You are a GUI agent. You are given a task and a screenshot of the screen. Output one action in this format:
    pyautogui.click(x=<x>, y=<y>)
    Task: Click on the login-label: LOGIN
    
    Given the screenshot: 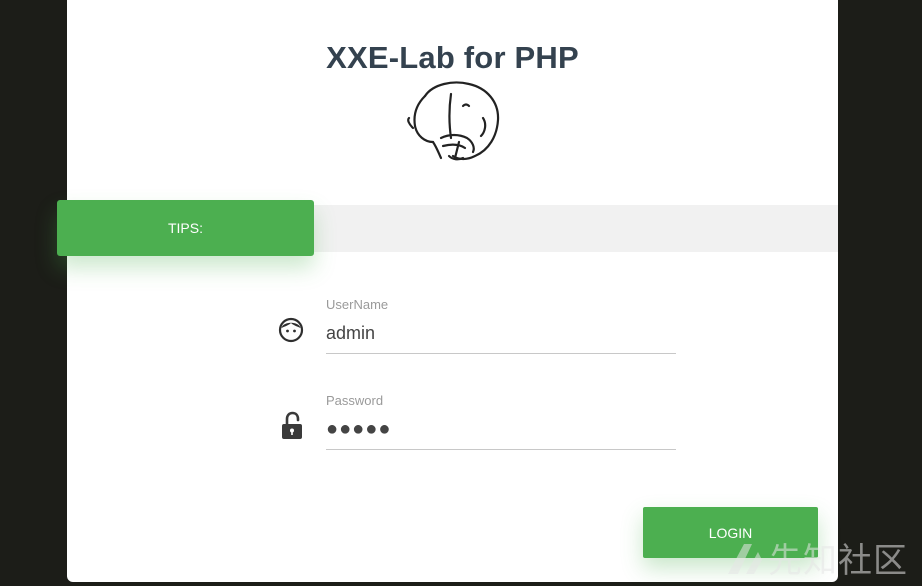 What is the action you would take?
    pyautogui.click(x=730, y=533)
    